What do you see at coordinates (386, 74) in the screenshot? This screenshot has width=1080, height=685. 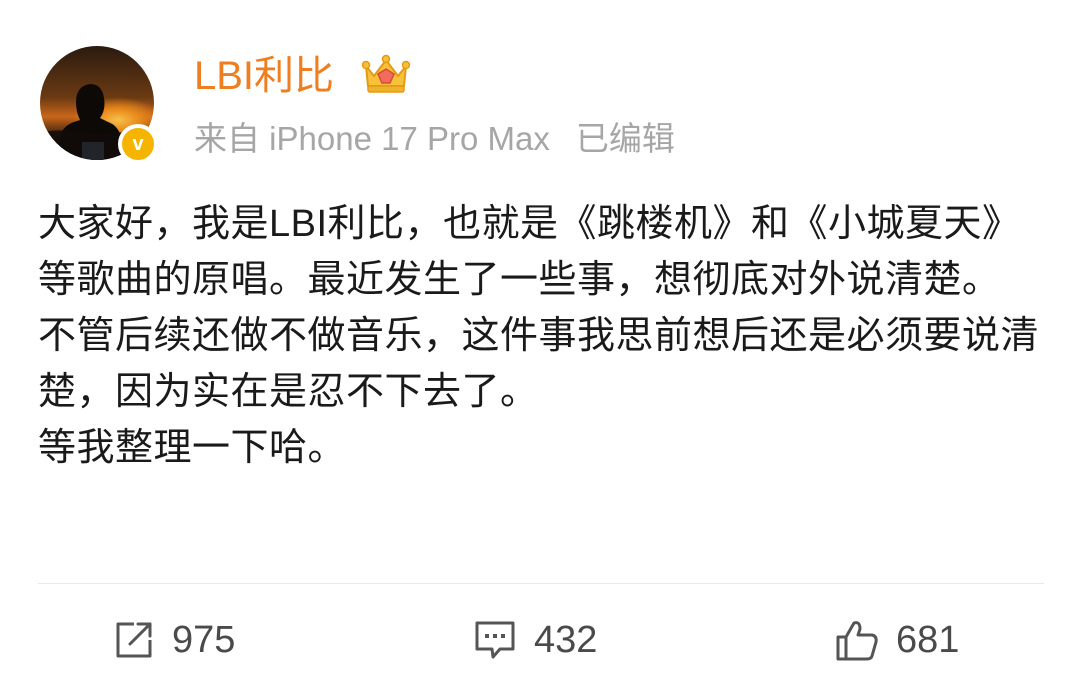 I see `crown-badge-icon` at bounding box center [386, 74].